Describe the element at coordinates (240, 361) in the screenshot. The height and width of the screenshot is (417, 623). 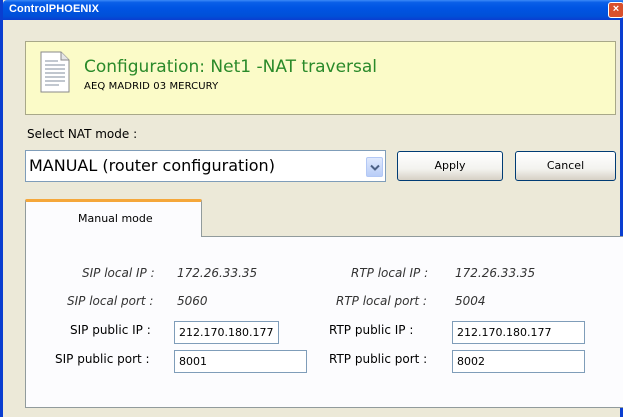
I see `sip-public-port-input: 8001` at that location.